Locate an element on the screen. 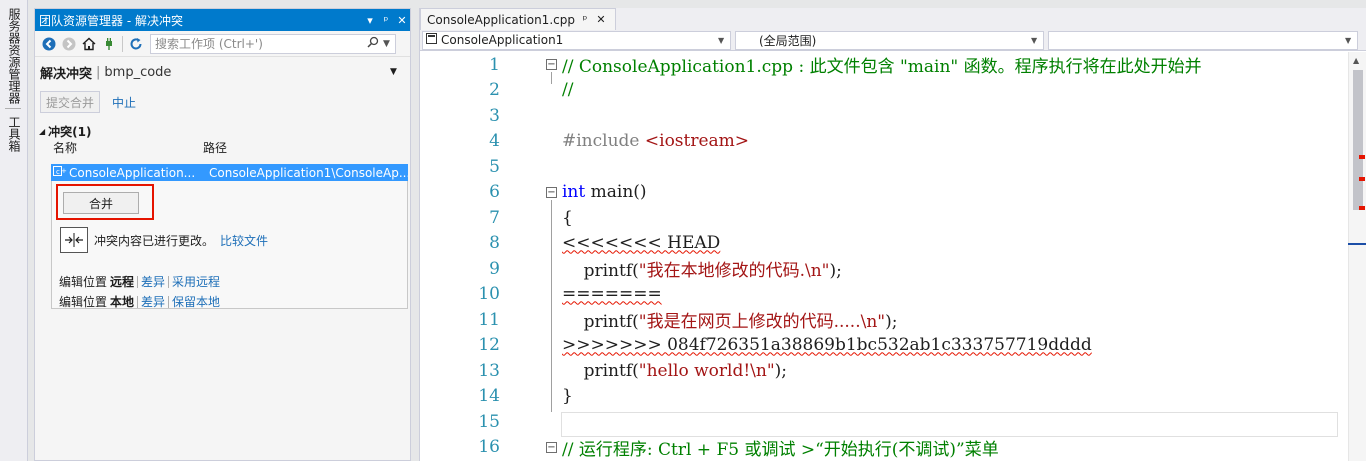 The height and width of the screenshot is (461, 1366). code-line: 3 is located at coordinates (885, 116).